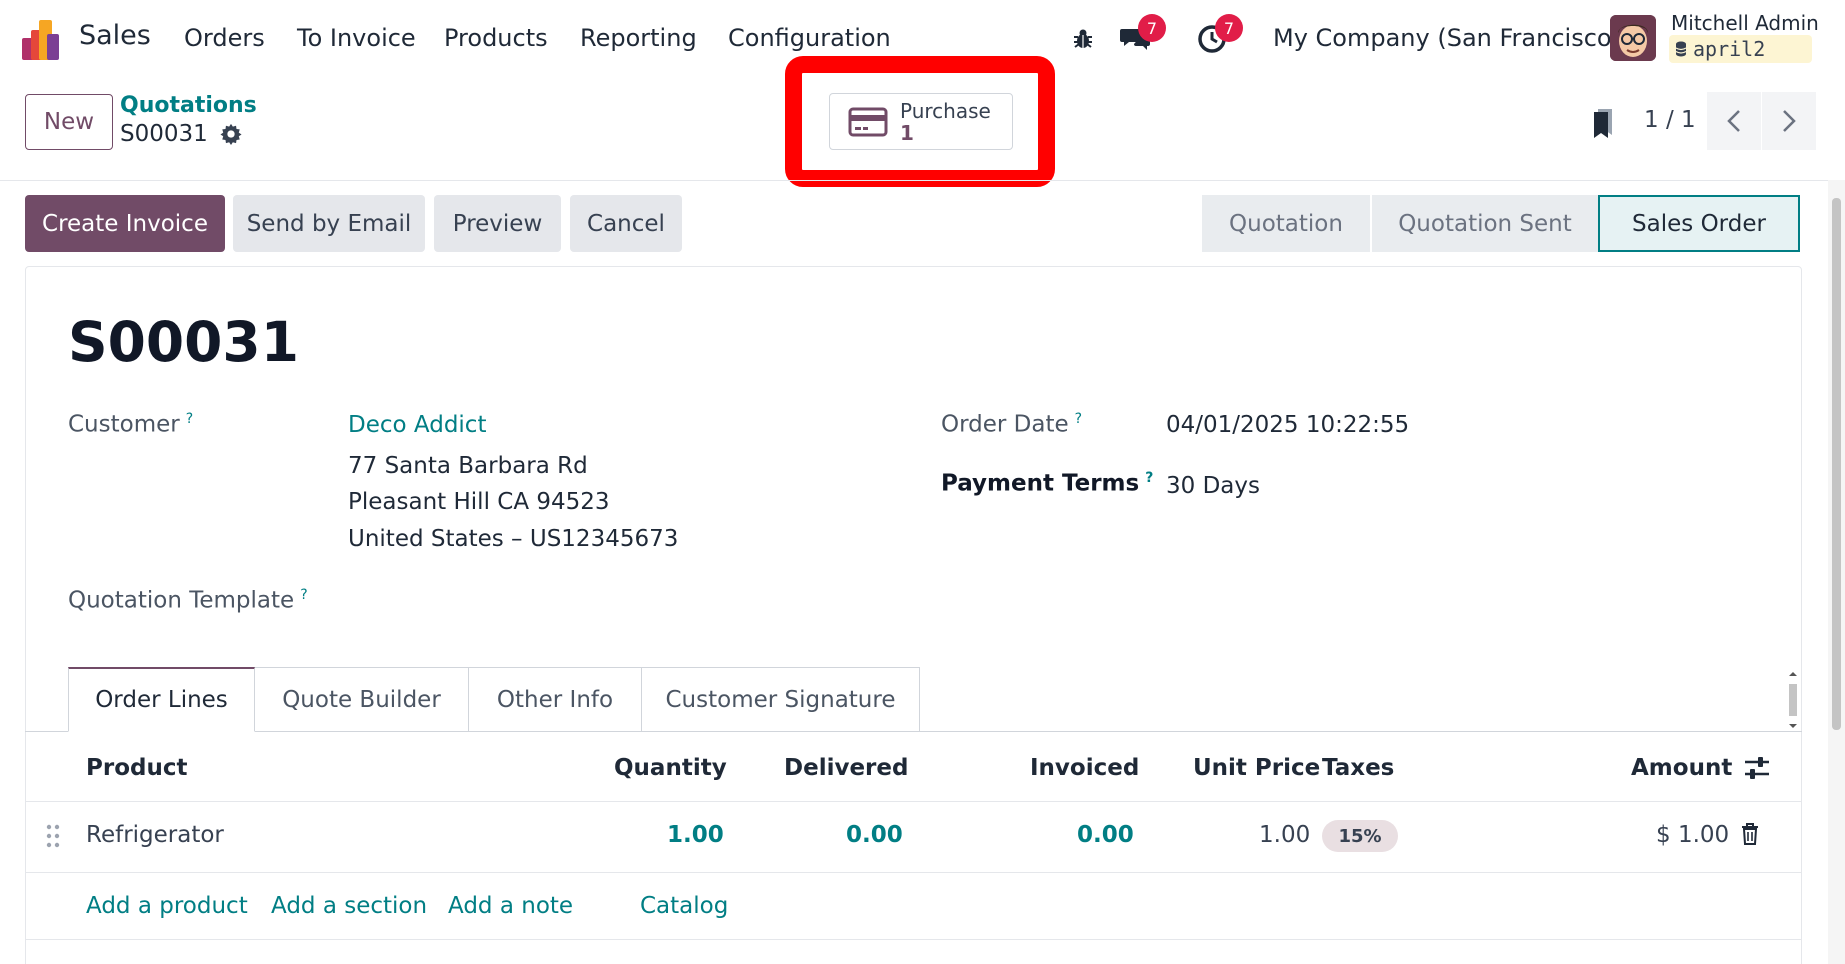 The width and height of the screenshot is (1845, 964). What do you see at coordinates (1360, 836) in the screenshot?
I see `line-tax-badge: 15%` at bounding box center [1360, 836].